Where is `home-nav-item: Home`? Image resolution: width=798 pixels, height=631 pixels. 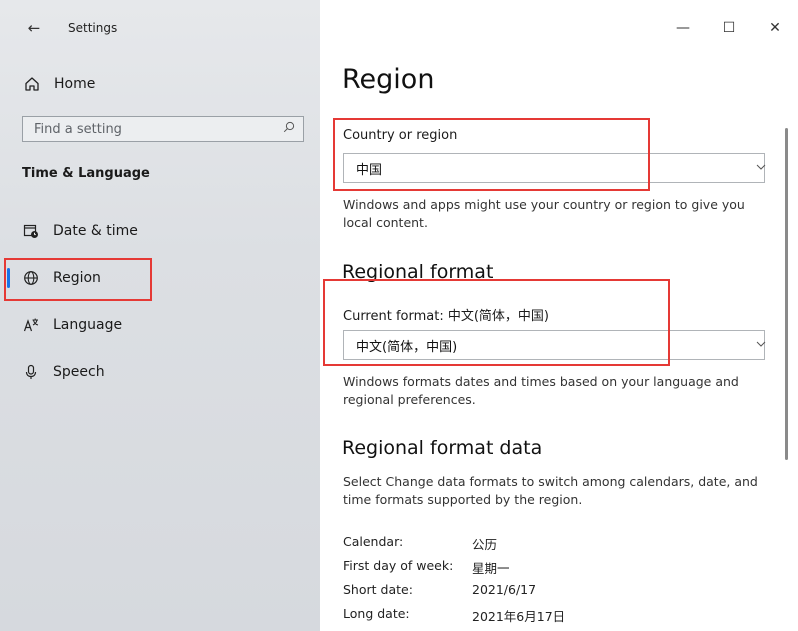
home-nav-item: Home is located at coordinates (58, 84).